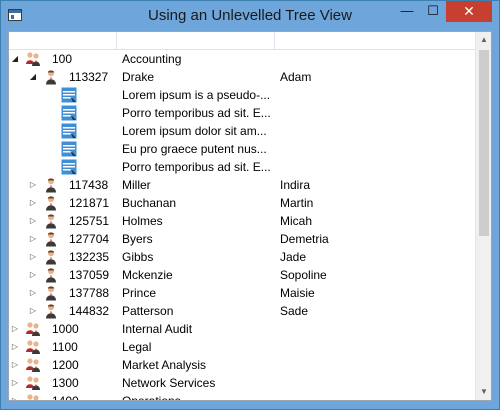 The height and width of the screenshot is (410, 500). Describe the element at coordinates (137, 239) in the screenshot. I see `cell-name: Byers` at that location.